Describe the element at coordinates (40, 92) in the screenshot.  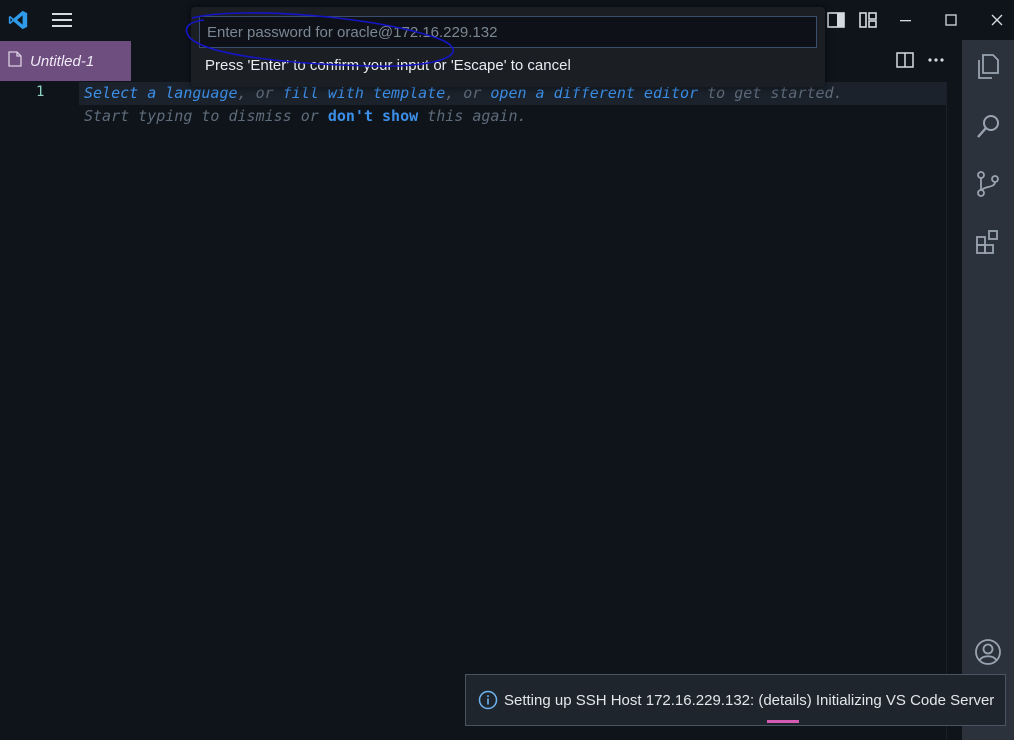
I see `line-number: 1` at that location.